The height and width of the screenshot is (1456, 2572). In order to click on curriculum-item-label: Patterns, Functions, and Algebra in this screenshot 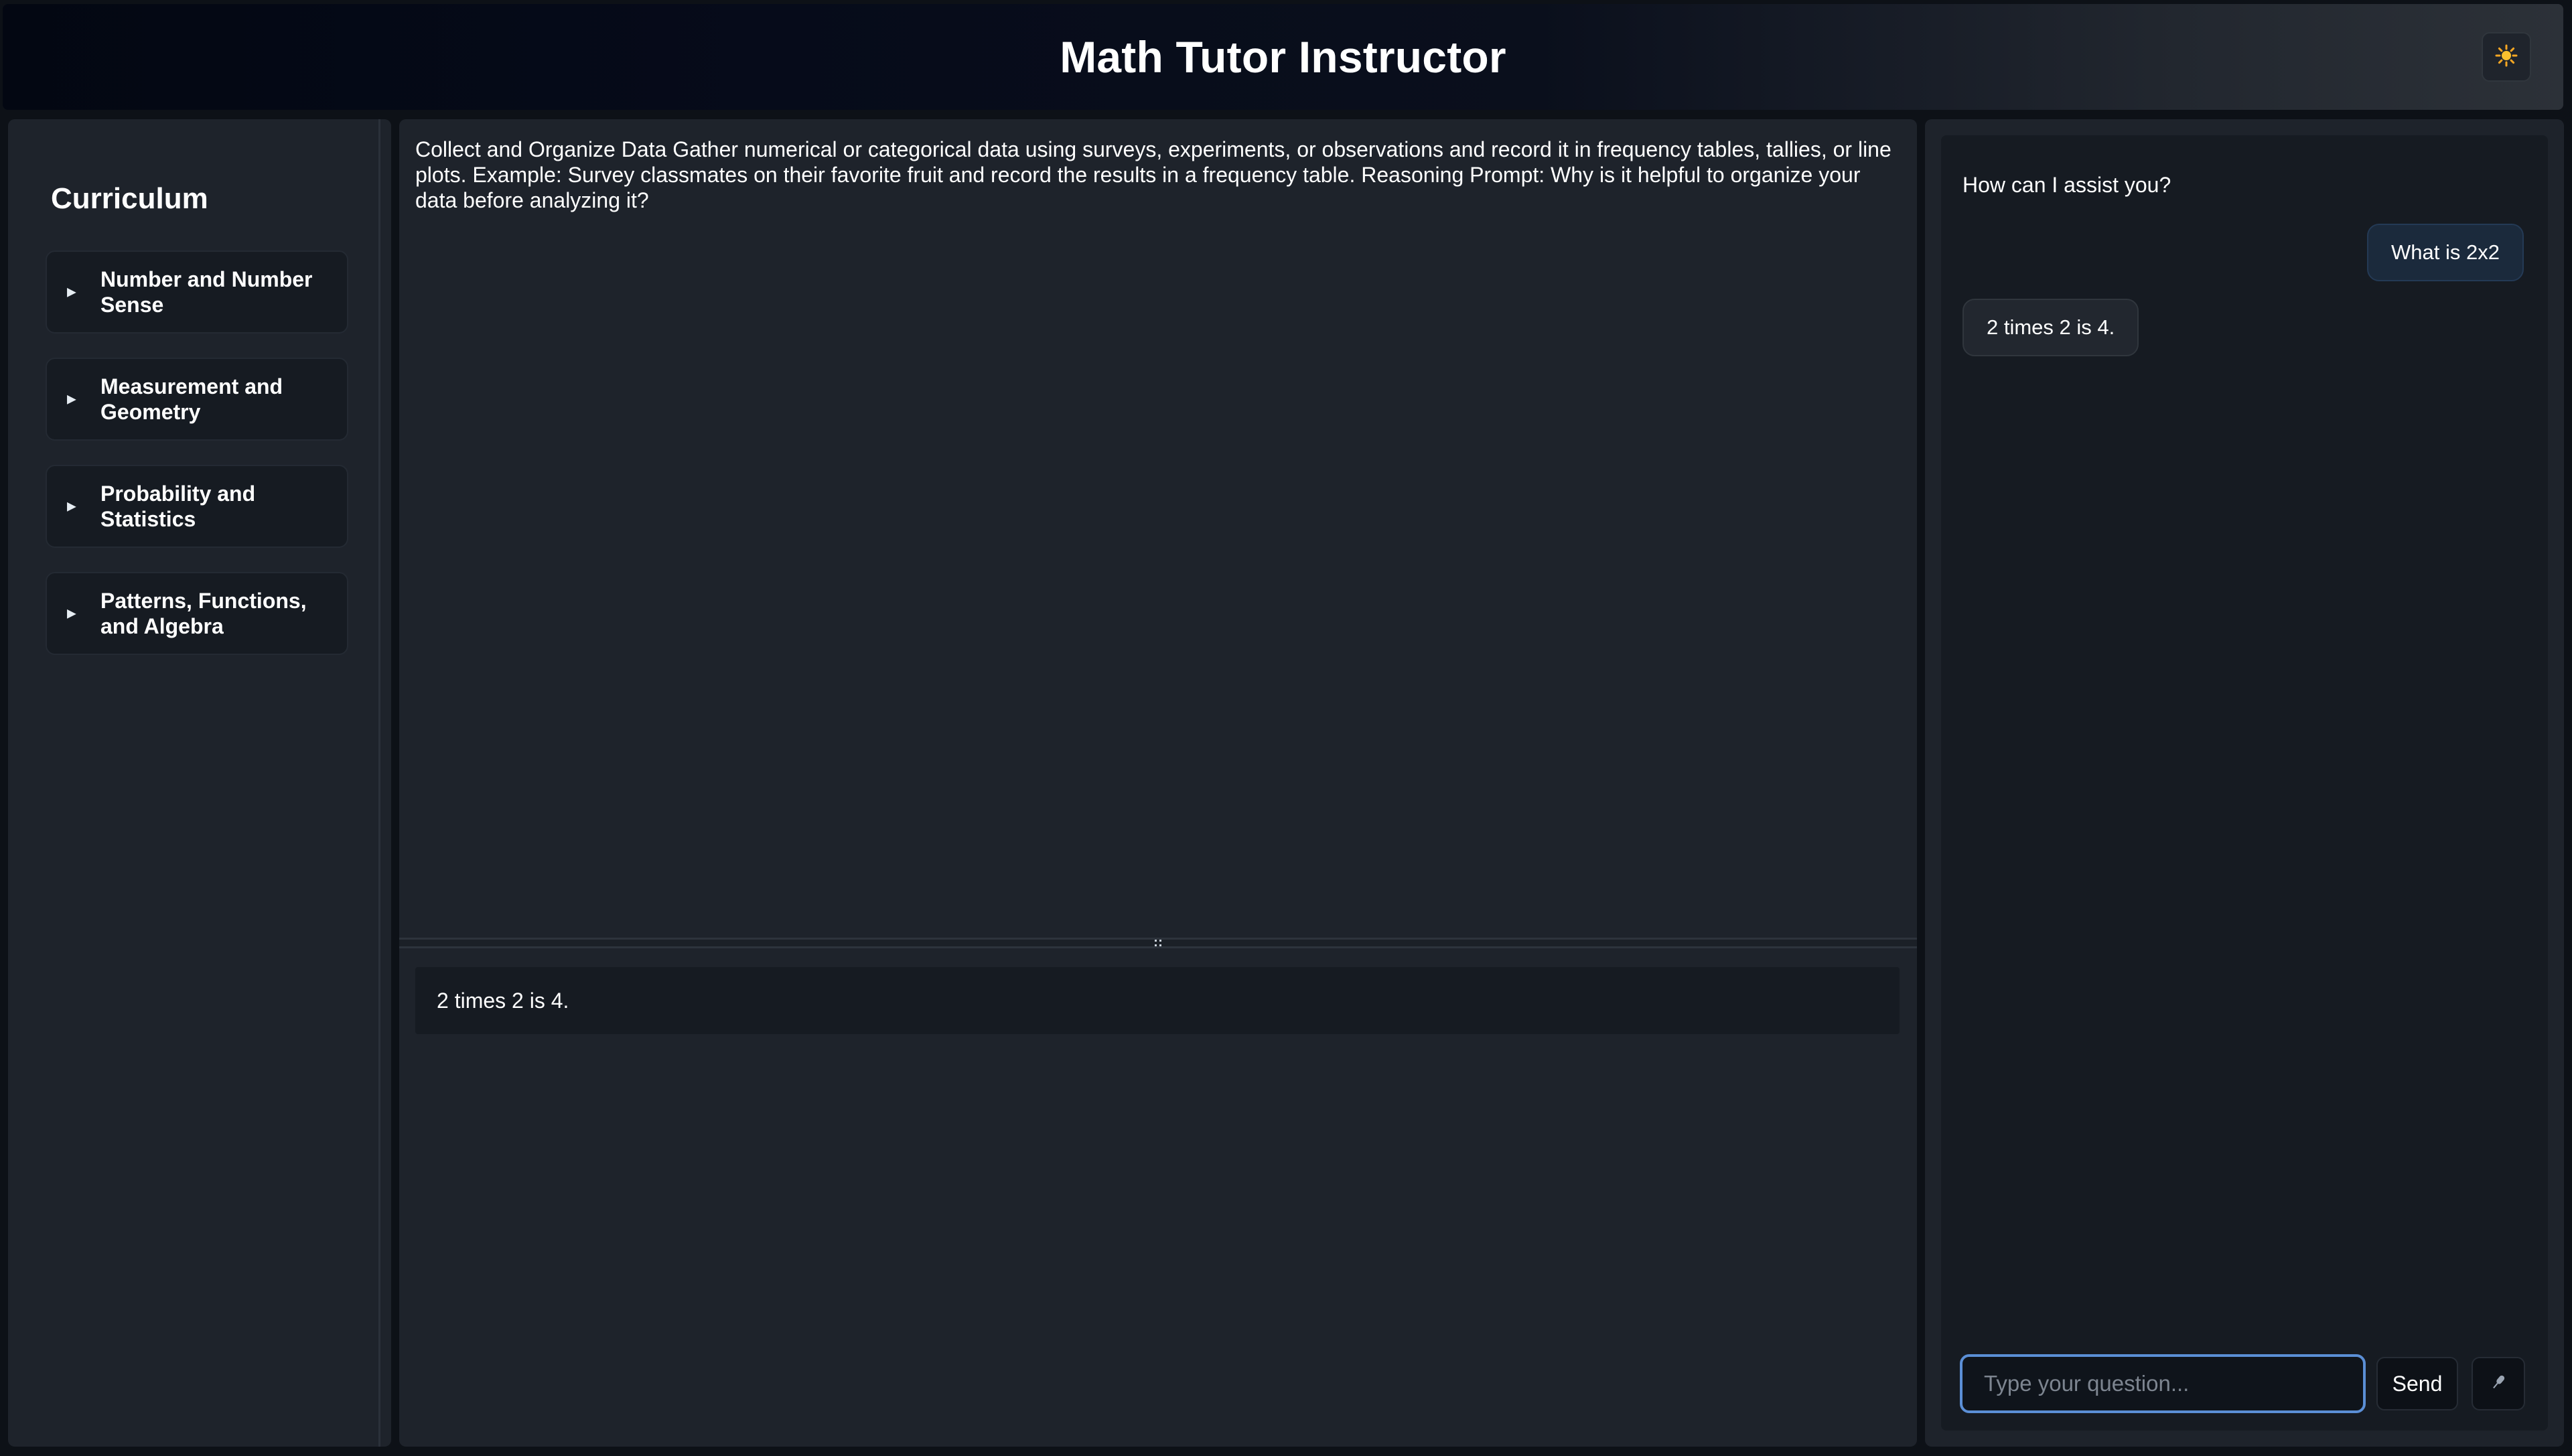, I will do `click(203, 613)`.